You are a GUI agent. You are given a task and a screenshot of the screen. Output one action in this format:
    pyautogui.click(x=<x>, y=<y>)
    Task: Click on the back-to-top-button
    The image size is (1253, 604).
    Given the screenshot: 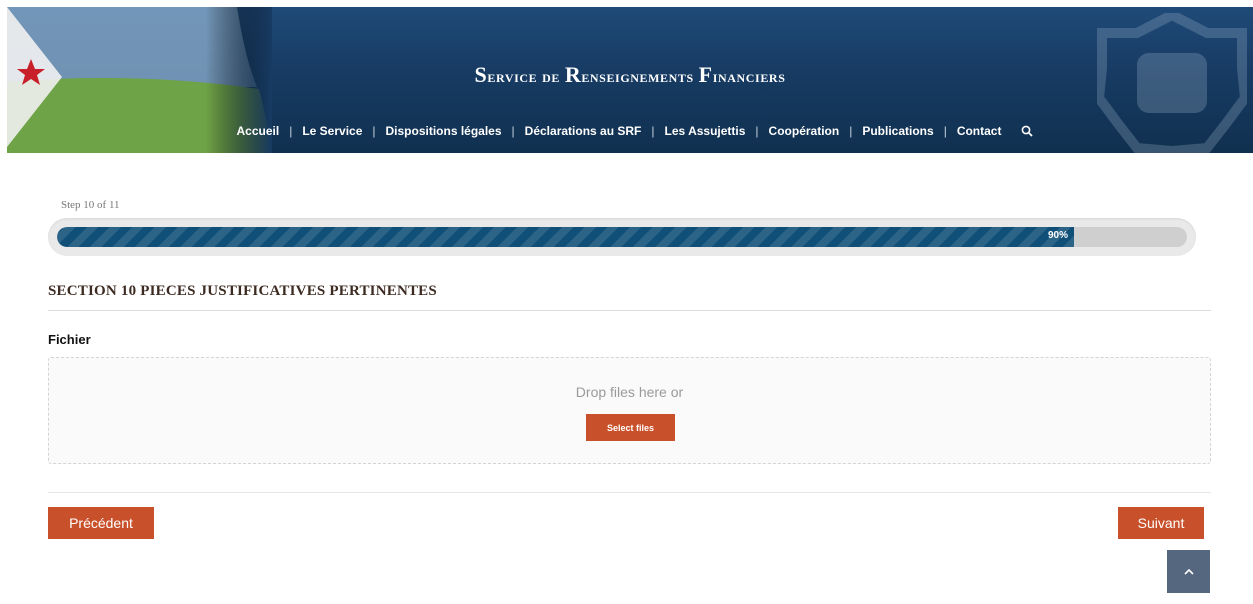 What is the action you would take?
    pyautogui.click(x=1188, y=571)
    